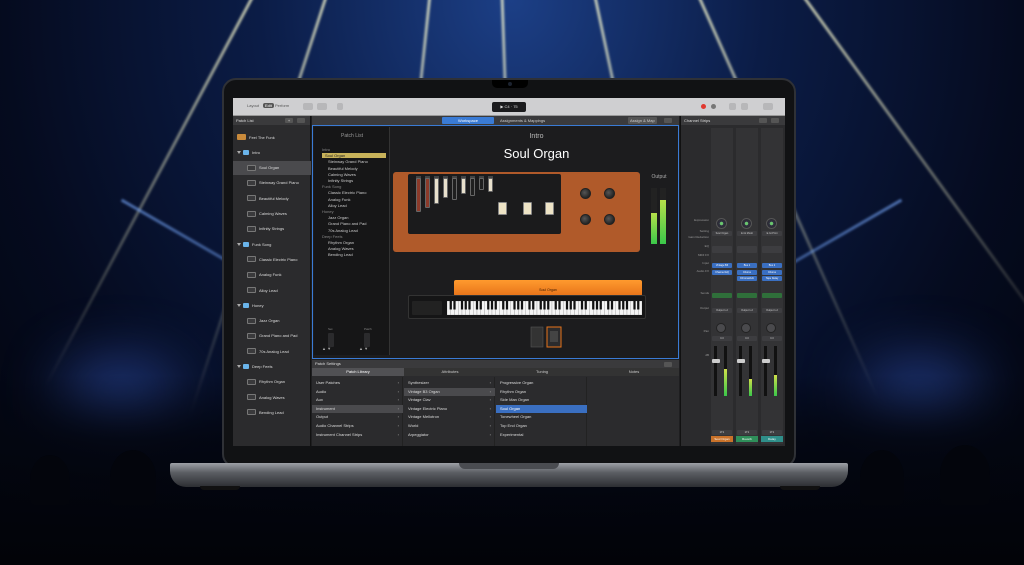 The image size is (1024, 565). What do you see at coordinates (272, 382) in the screenshot?
I see `patch-list-item: Rhythm Organ` at bounding box center [272, 382].